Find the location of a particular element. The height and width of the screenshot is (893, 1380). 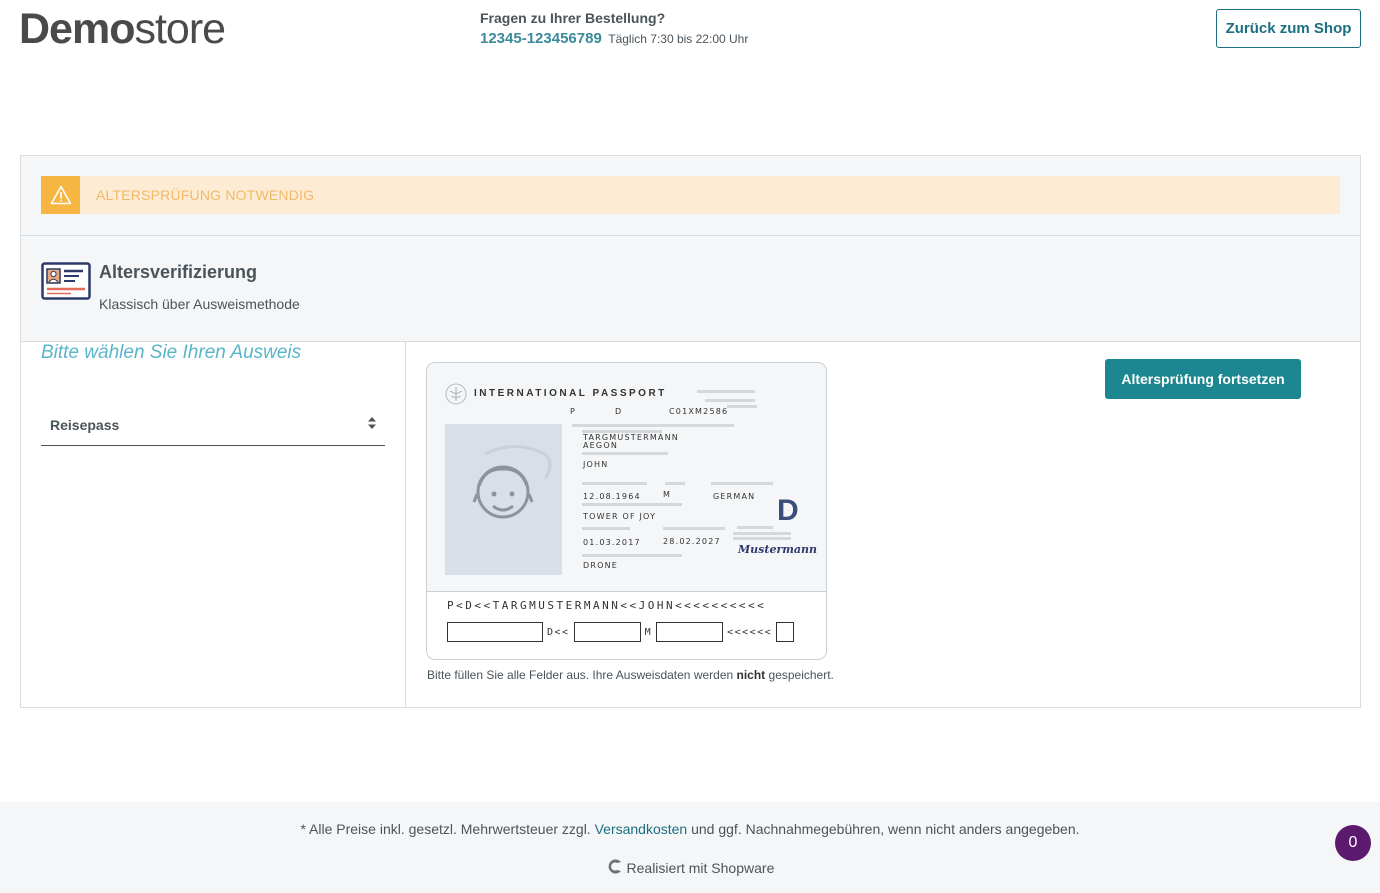

mrz-separator-2: M is located at coordinates (648, 632).